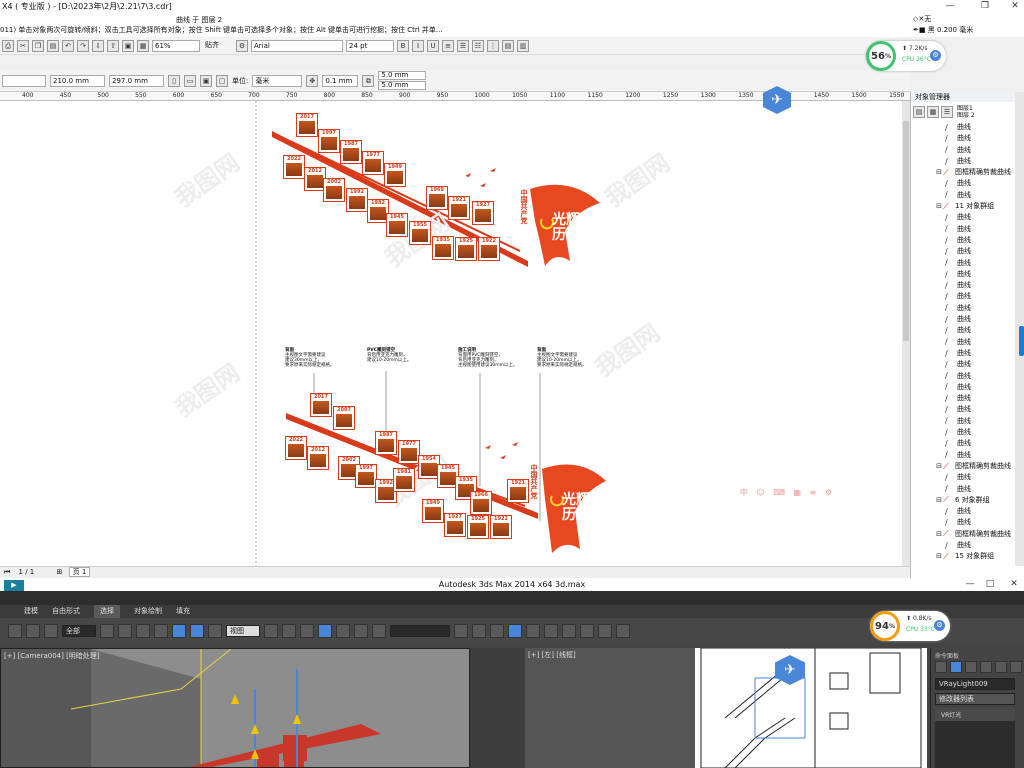  I want to click on max-app-icon: ▶, so click(14, 585).